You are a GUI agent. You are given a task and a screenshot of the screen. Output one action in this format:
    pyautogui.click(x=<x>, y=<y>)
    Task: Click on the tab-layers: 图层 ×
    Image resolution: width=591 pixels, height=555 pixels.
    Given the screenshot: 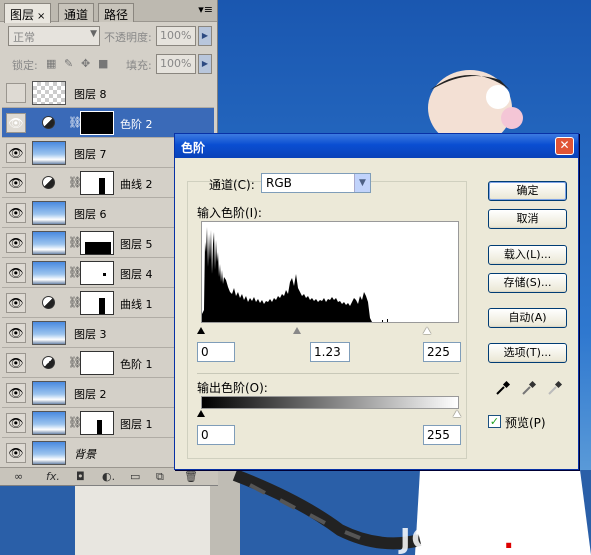 What is the action you would take?
    pyautogui.click(x=28, y=13)
    